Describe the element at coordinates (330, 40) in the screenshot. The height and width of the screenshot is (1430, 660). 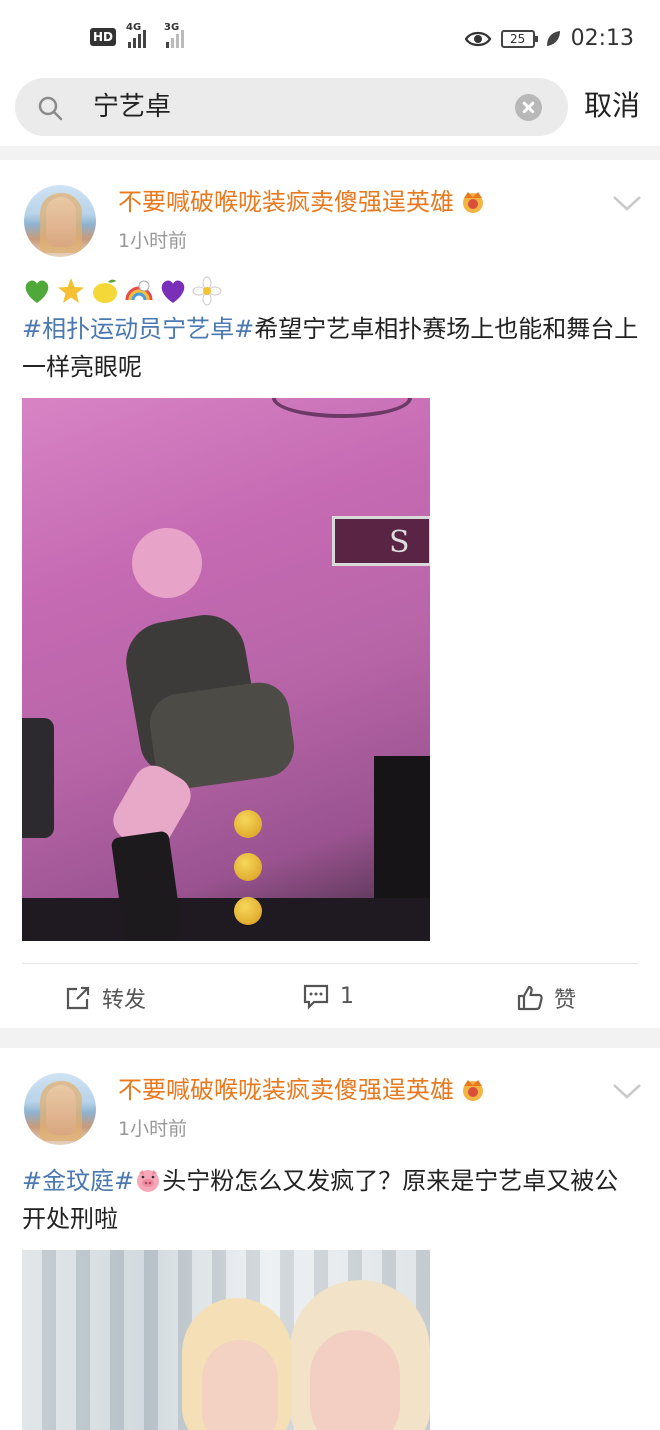
I see `status-bar: HD 4G 3G 25 02:13` at that location.